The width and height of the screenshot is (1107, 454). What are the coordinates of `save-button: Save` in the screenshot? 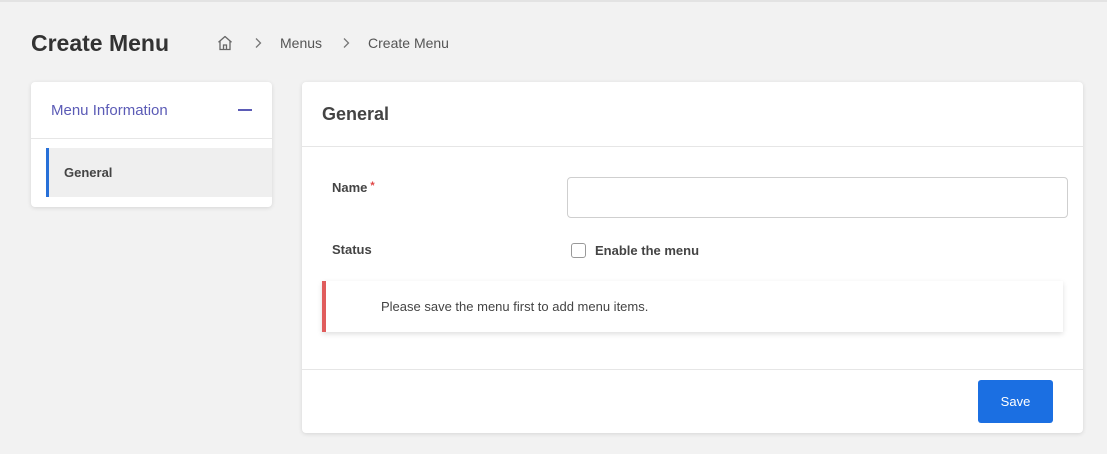 It's located at (1015, 401).